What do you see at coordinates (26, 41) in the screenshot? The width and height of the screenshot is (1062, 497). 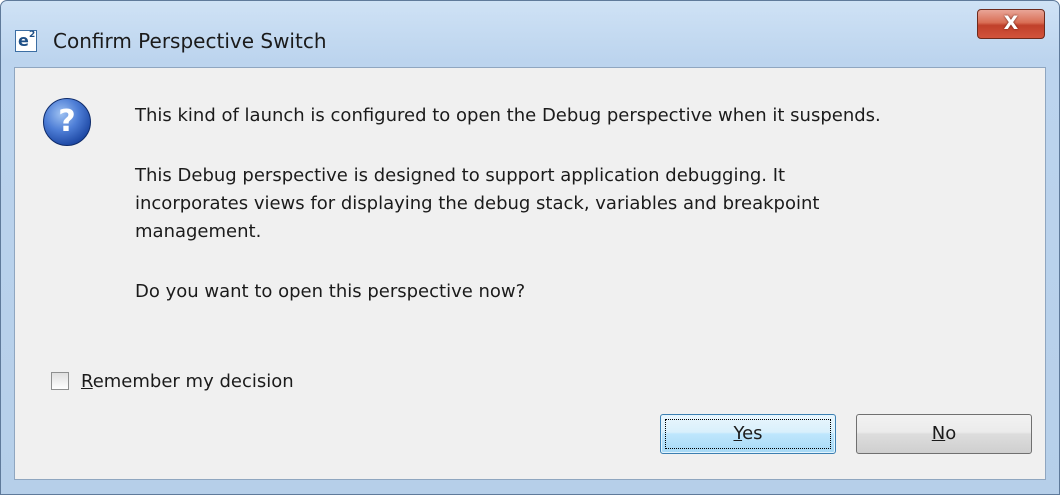 I see `eclipse-e2-icon: e2` at bounding box center [26, 41].